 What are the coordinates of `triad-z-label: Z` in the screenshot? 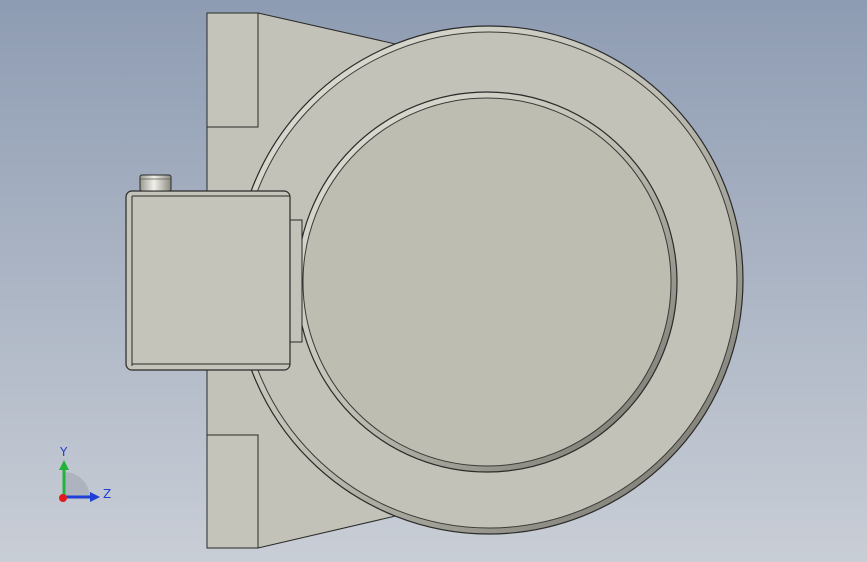 It's located at (107, 494).